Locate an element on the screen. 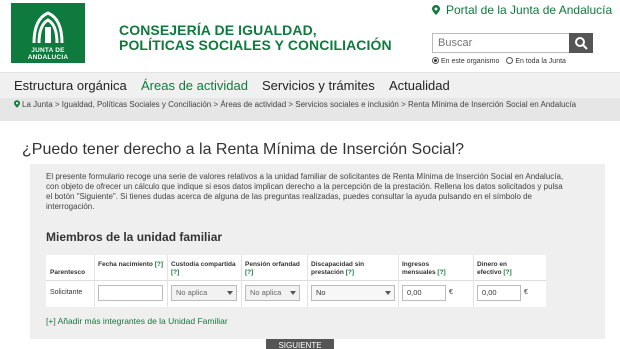 Image resolution: width=620 pixels, height=349 pixels. header-pension: Pensión orfandad [?] is located at coordinates (272, 269).